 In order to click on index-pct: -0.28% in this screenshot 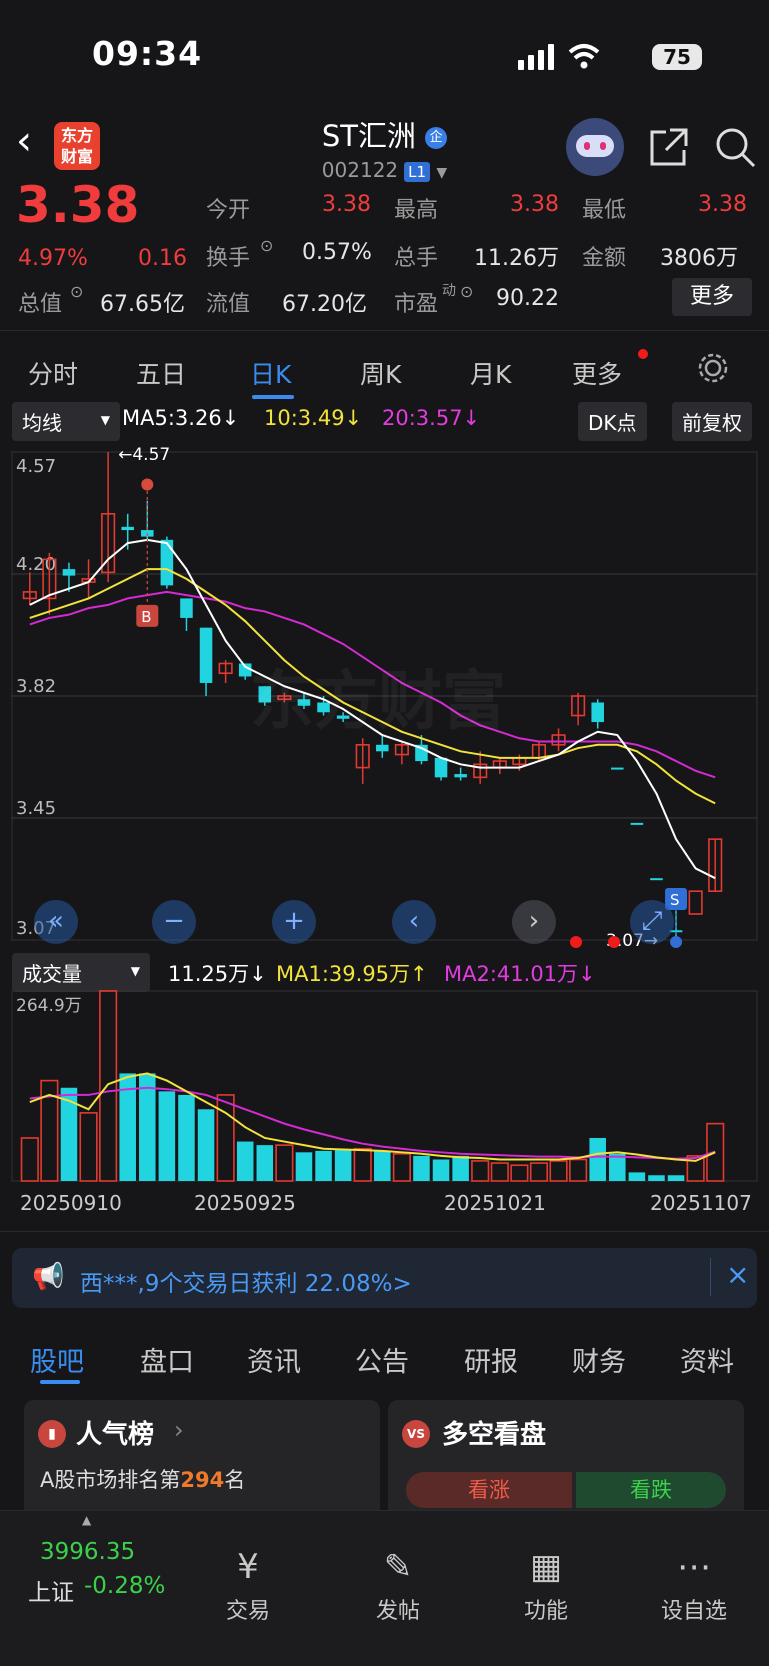, I will do `click(124, 1586)`.